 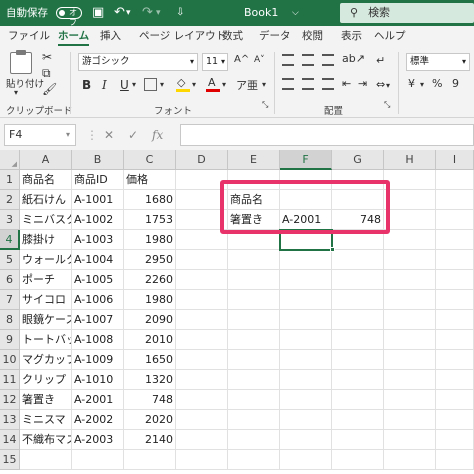 I want to click on cell-c4: 1980, so click(x=150, y=240).